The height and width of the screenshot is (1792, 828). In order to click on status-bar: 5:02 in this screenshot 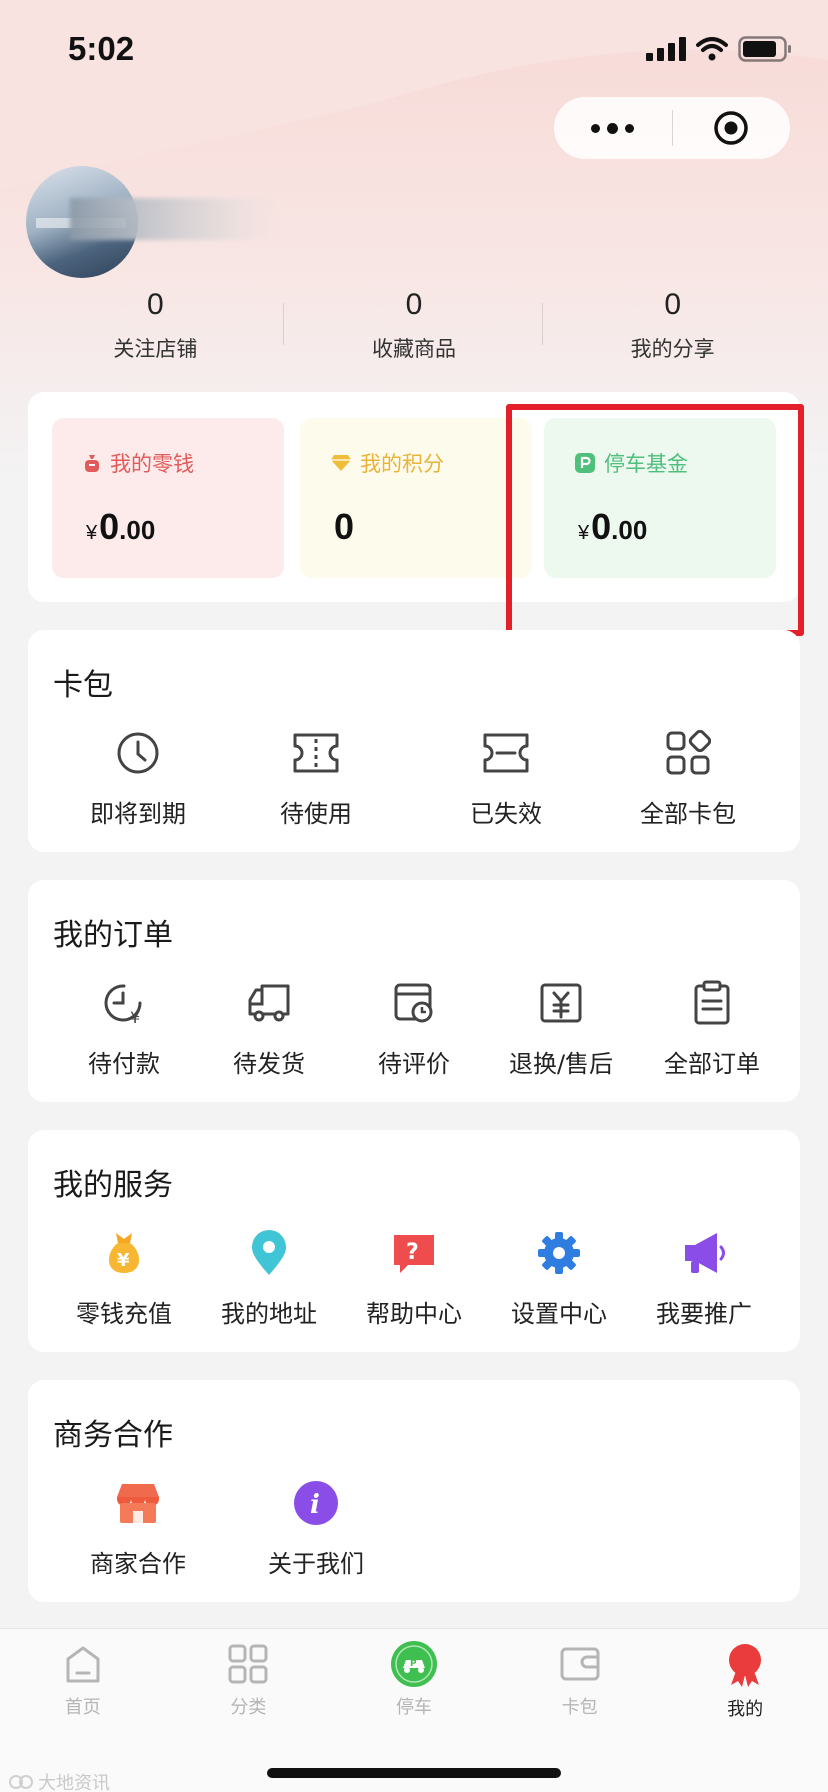, I will do `click(414, 50)`.